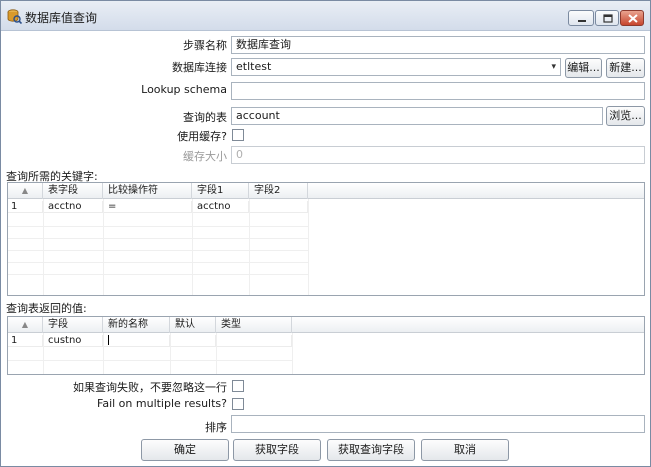  I want to click on return-default-cell, so click(193, 341).